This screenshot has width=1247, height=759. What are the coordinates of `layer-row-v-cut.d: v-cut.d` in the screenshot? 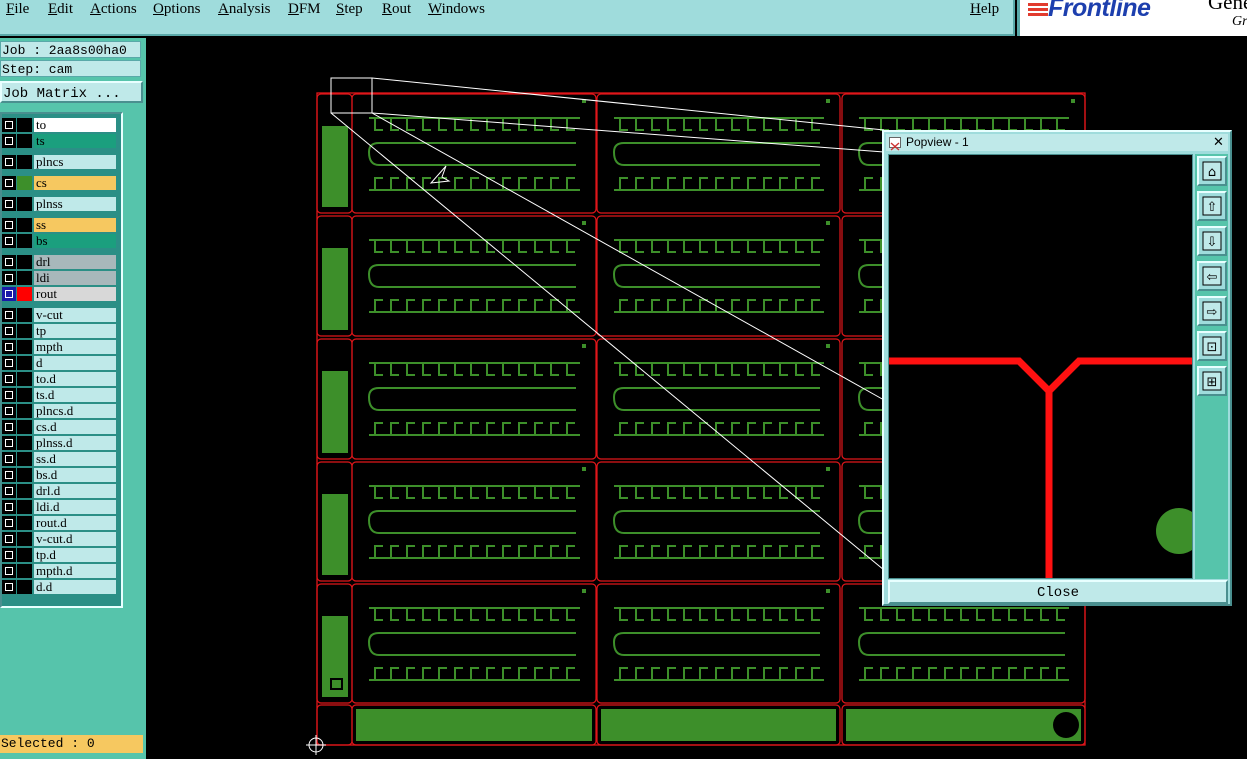 It's located at (60, 539).